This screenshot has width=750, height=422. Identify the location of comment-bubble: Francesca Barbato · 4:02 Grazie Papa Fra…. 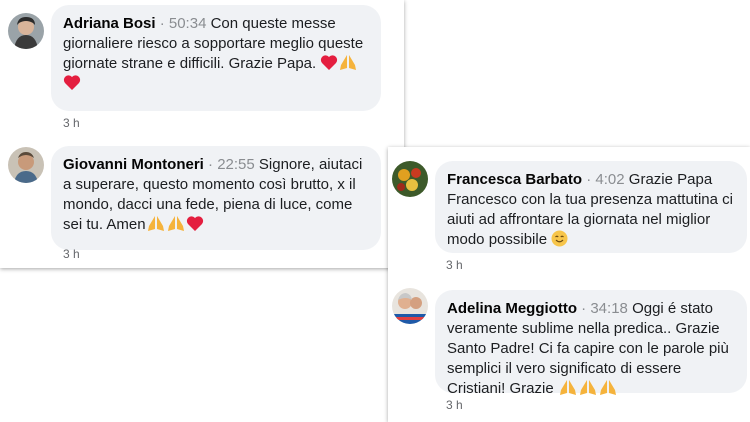
(591, 207).